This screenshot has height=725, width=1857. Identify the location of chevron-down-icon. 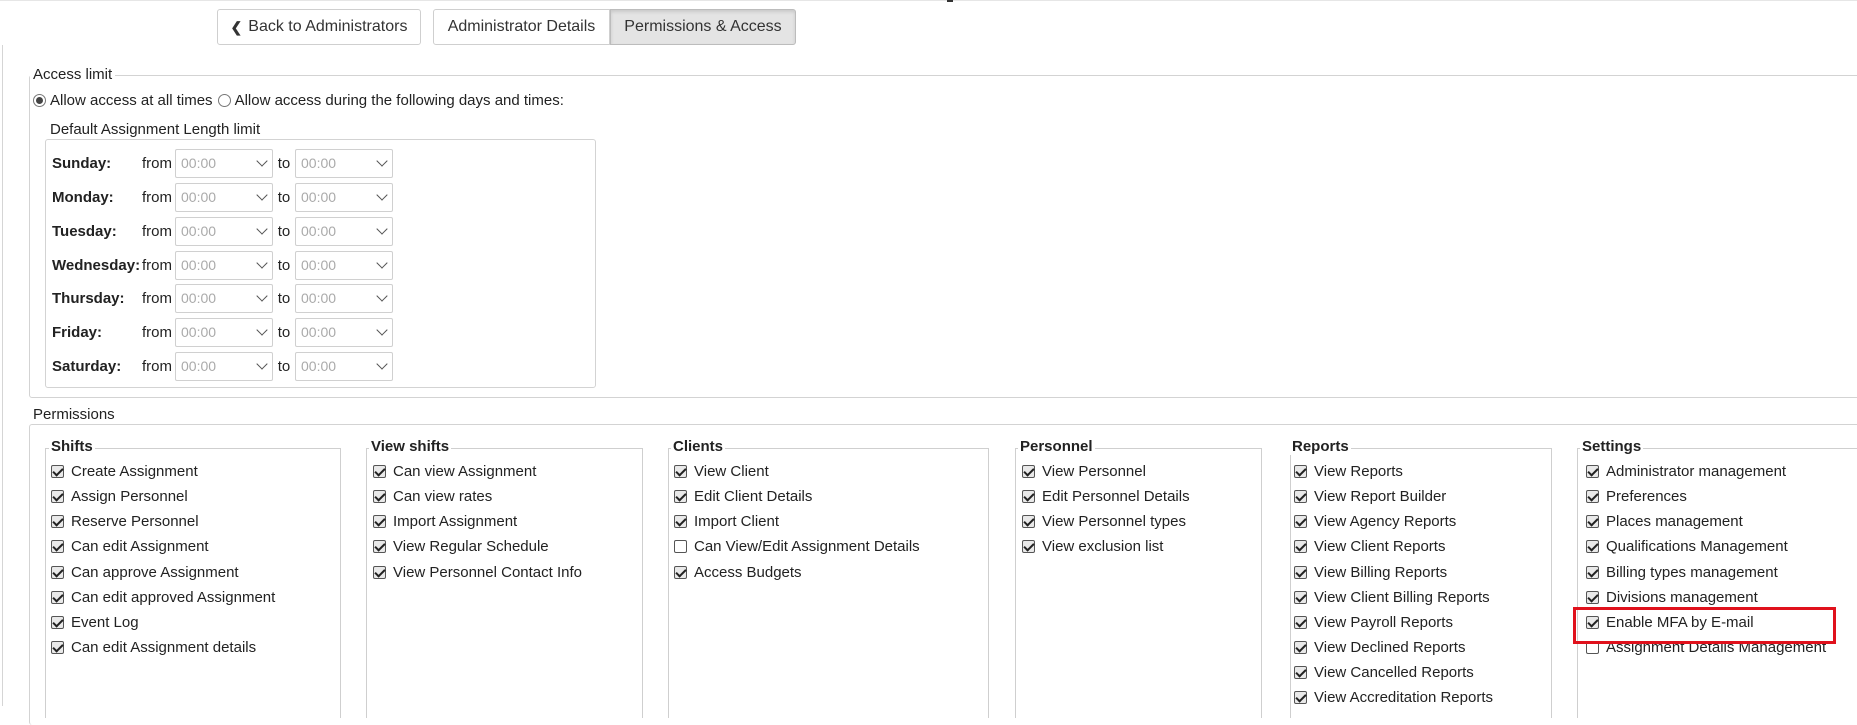
(382, 161).